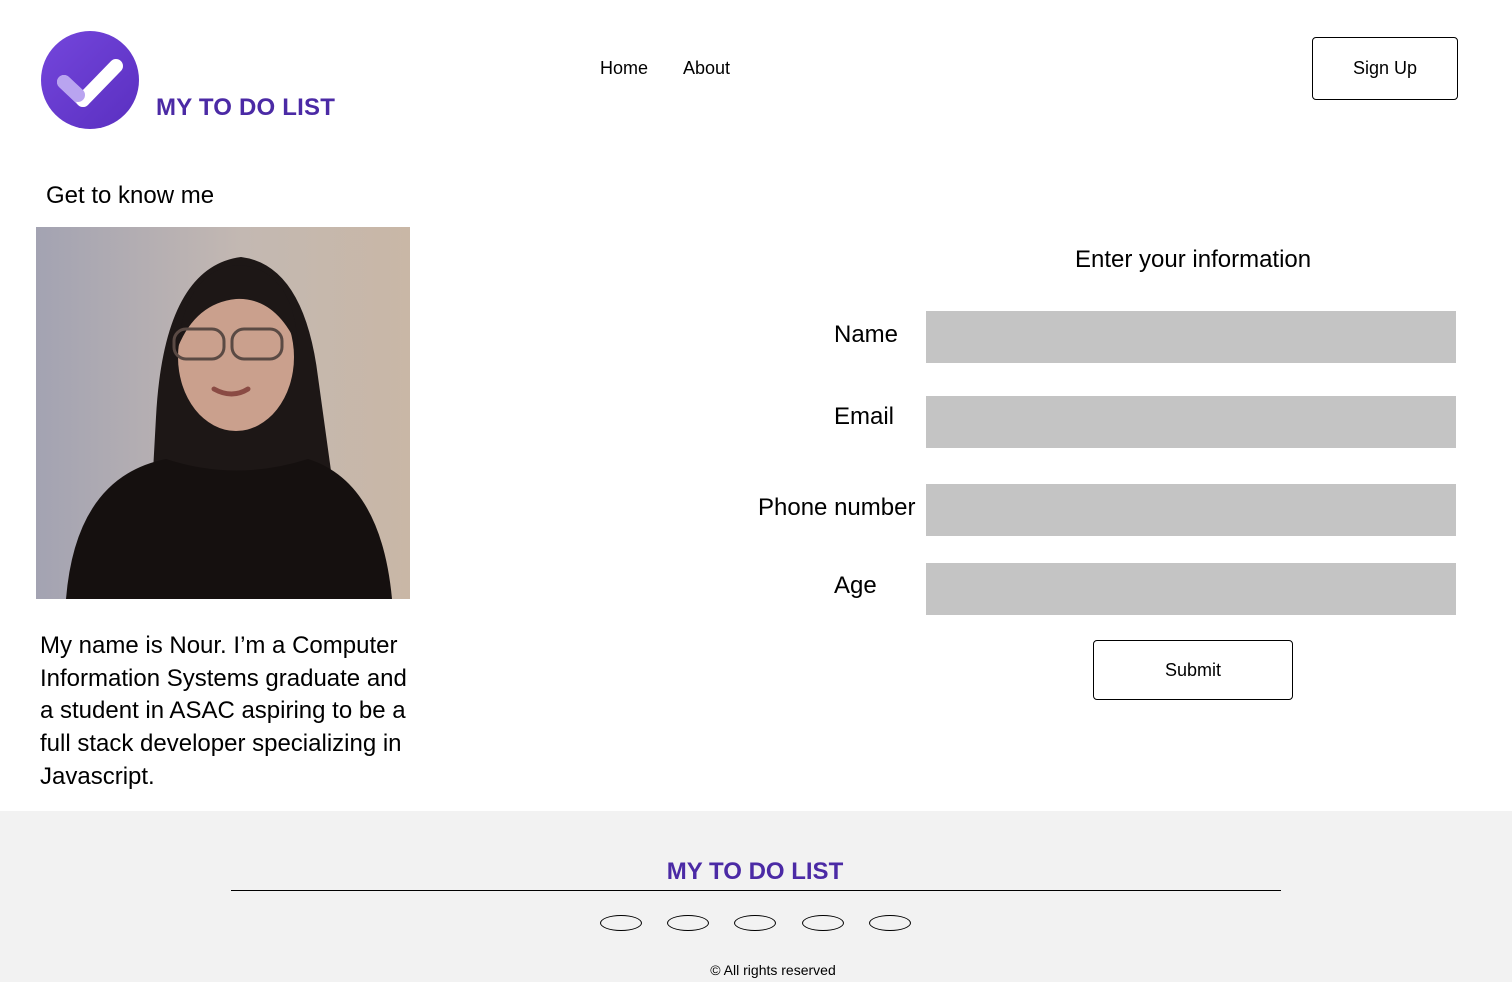 The width and height of the screenshot is (1512, 982). What do you see at coordinates (837, 507) in the screenshot?
I see `phone-label: Phone number` at bounding box center [837, 507].